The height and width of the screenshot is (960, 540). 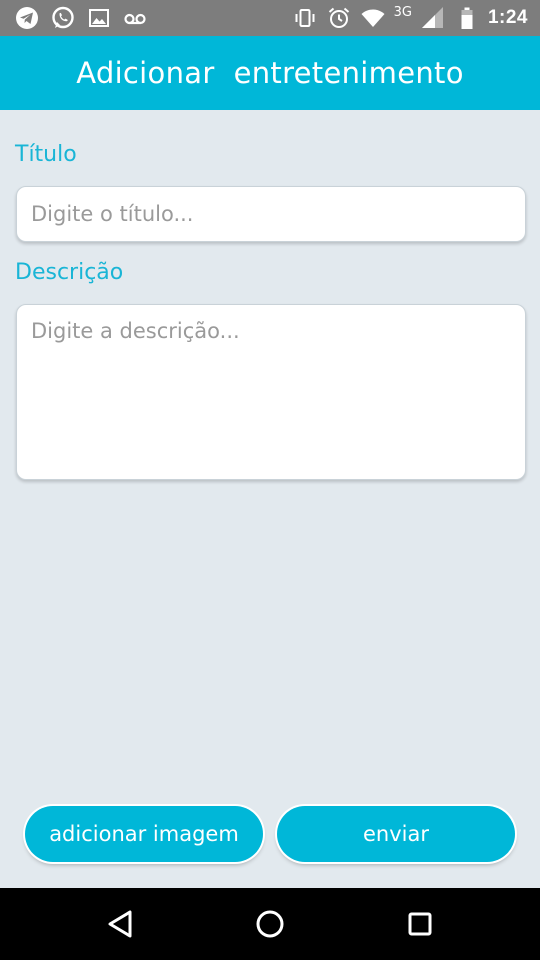 I want to click on whatsapp-icon, so click(x=63, y=17).